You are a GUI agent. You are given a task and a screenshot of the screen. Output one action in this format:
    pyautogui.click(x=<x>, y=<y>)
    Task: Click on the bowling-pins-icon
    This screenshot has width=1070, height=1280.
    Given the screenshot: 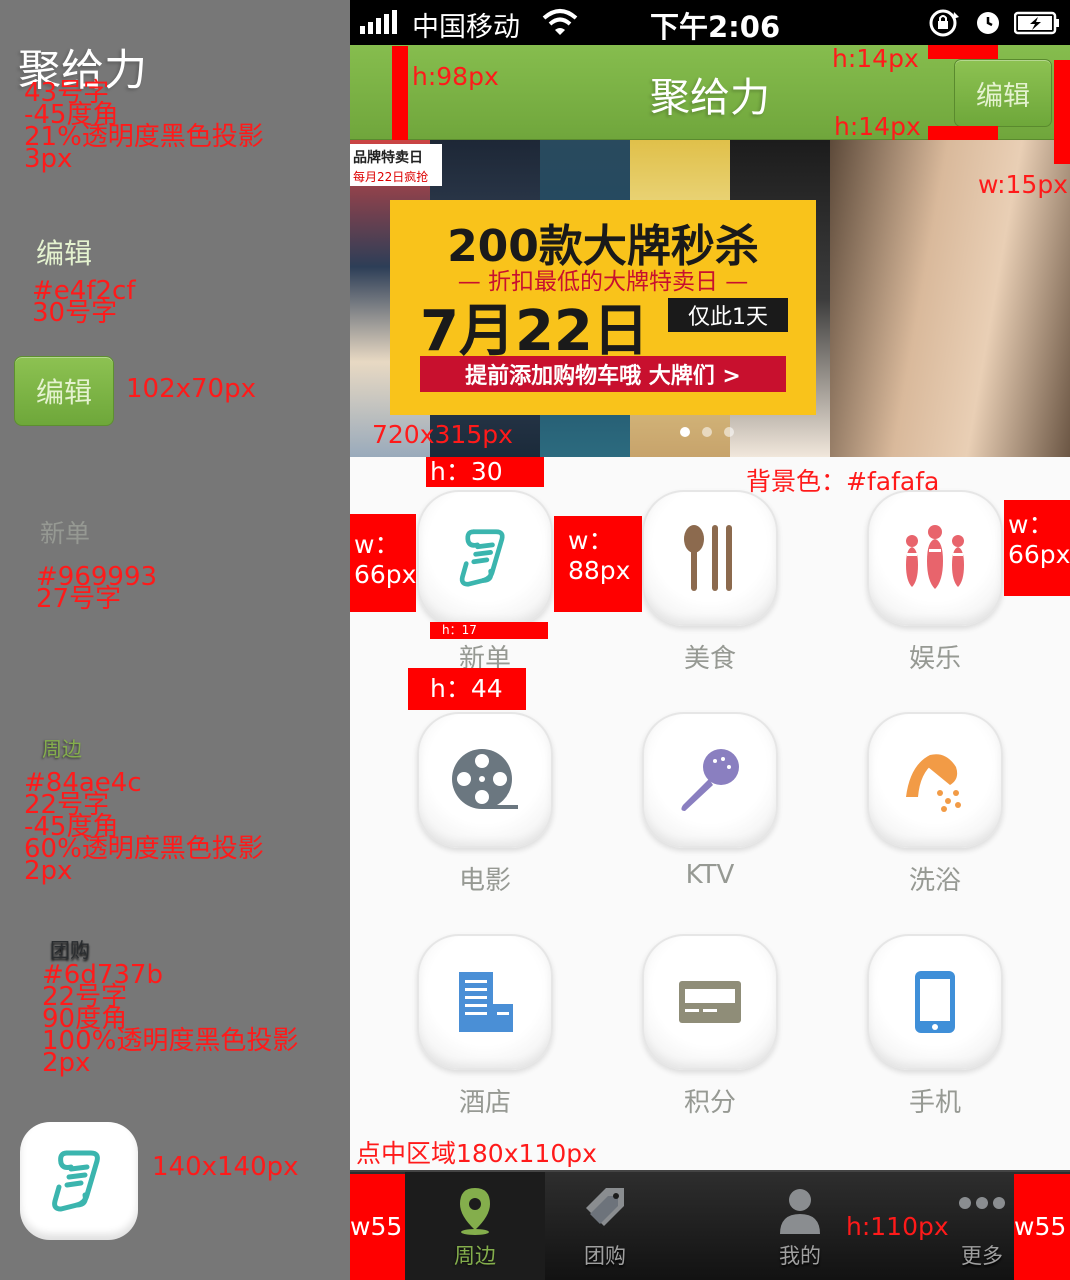 What is the action you would take?
    pyautogui.click(x=935, y=557)
    